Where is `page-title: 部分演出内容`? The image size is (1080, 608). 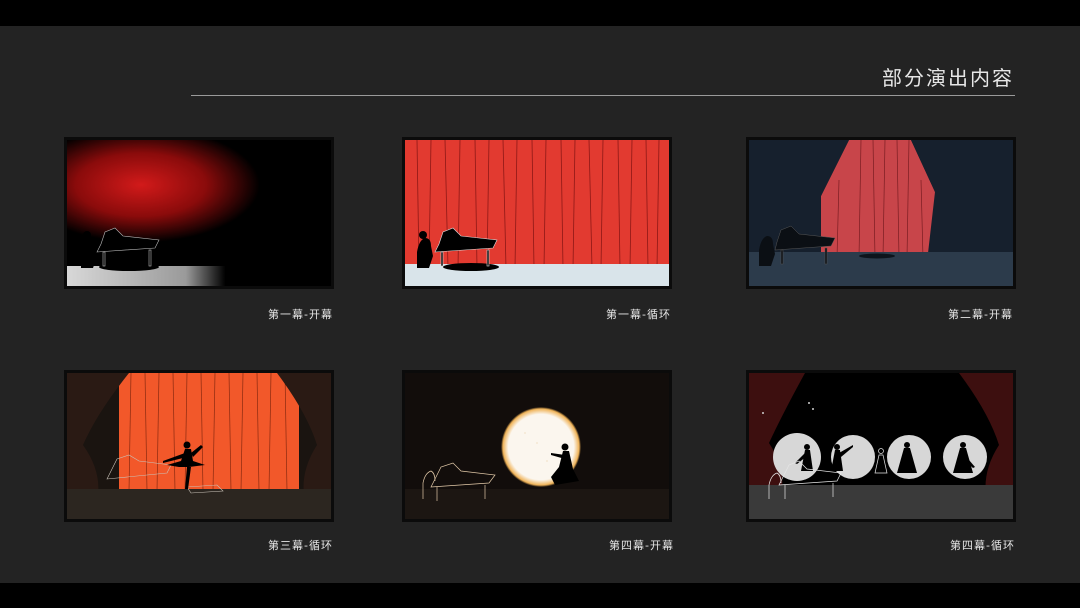 page-title: 部分演出内容 is located at coordinates (948, 78).